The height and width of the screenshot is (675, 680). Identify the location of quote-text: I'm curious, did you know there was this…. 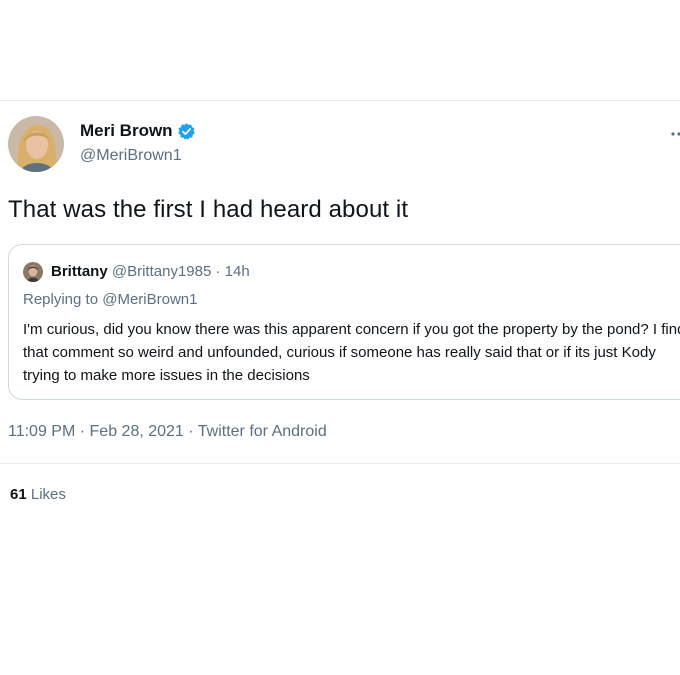
(351, 352).